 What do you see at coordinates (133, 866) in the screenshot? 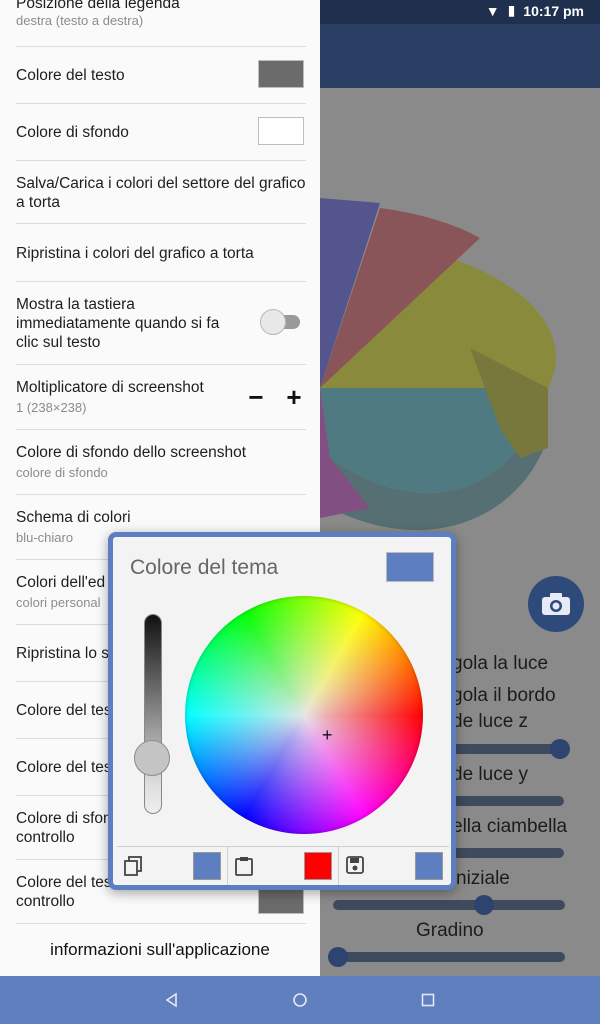
I see `copy-icon` at bounding box center [133, 866].